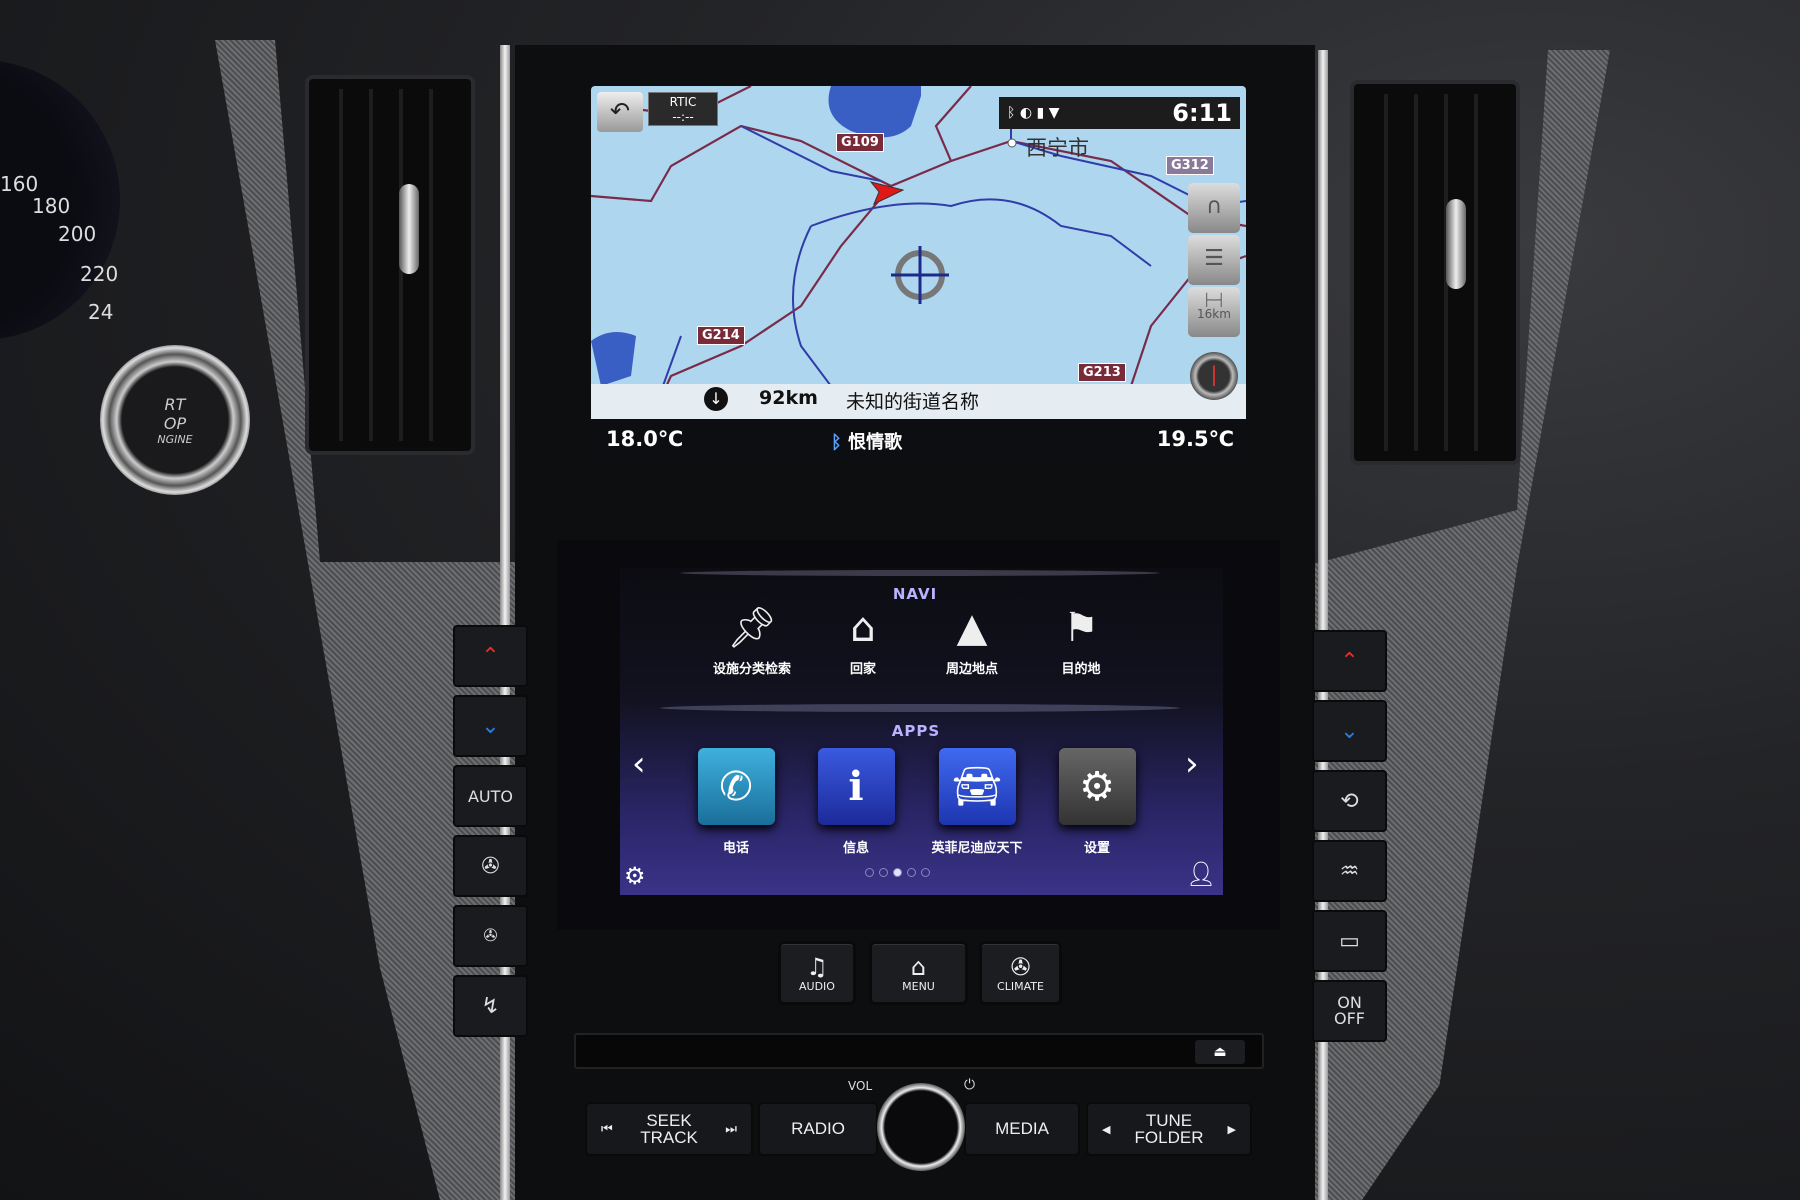 The image size is (1800, 1200). What do you see at coordinates (1020, 966) in the screenshot?
I see `fan-icon: ✇` at bounding box center [1020, 966].